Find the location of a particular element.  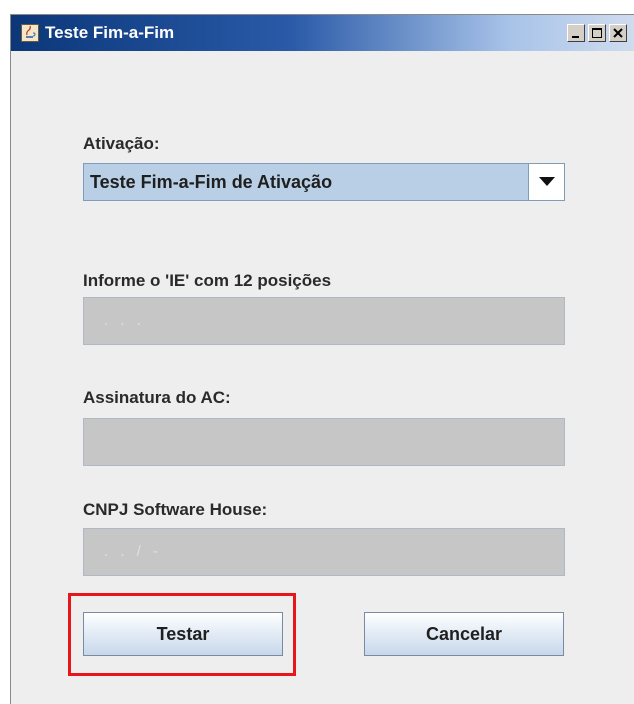

ativacao-label: Ativação: is located at coordinates (121, 143).